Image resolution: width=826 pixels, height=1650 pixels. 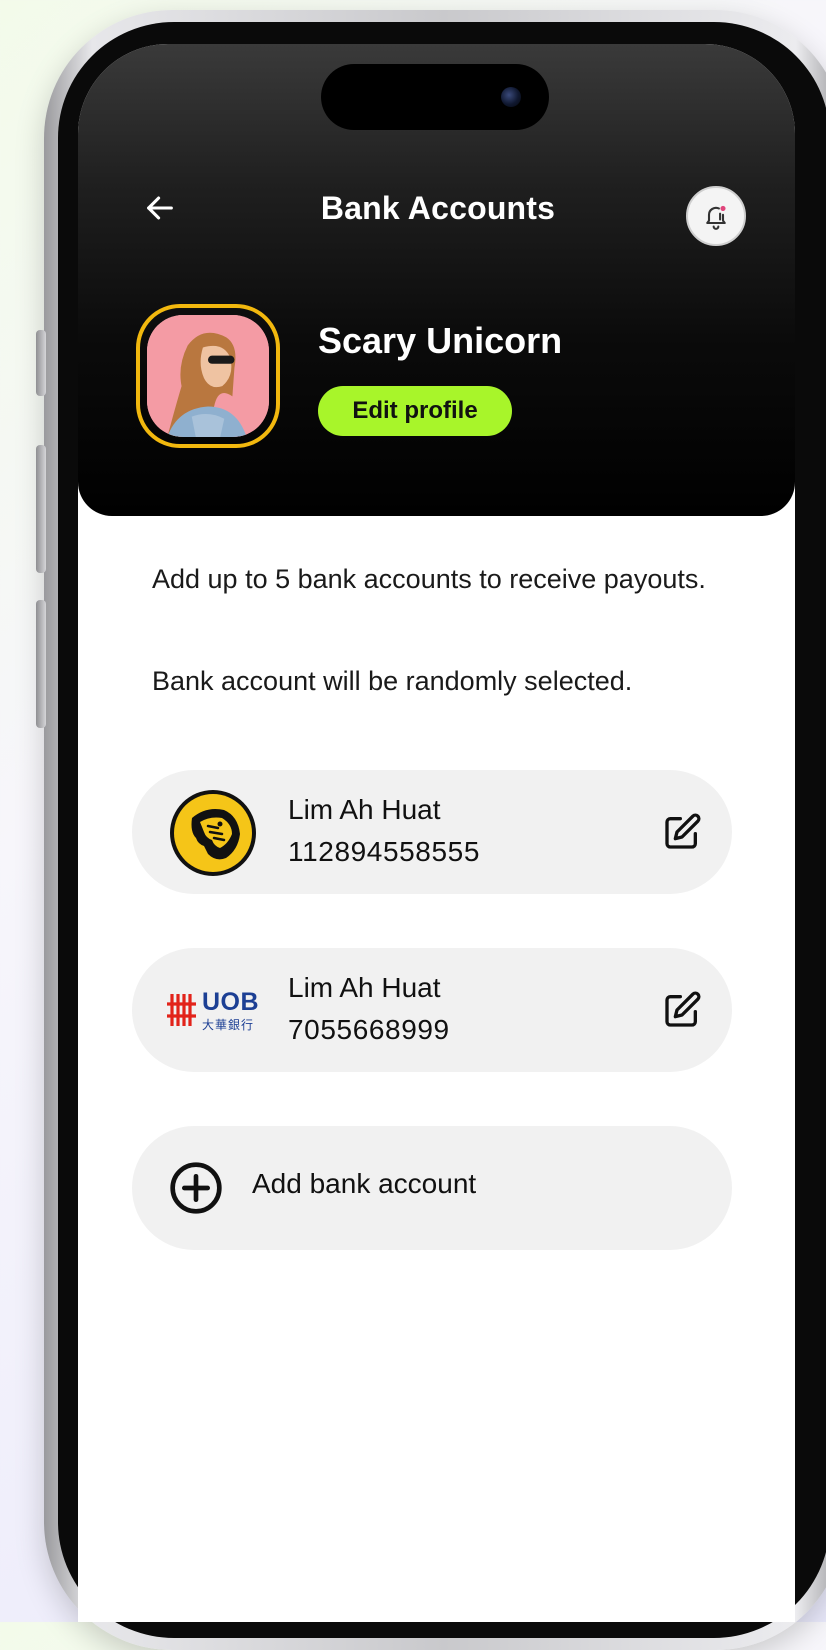 I want to click on back-button, so click(x=160, y=208).